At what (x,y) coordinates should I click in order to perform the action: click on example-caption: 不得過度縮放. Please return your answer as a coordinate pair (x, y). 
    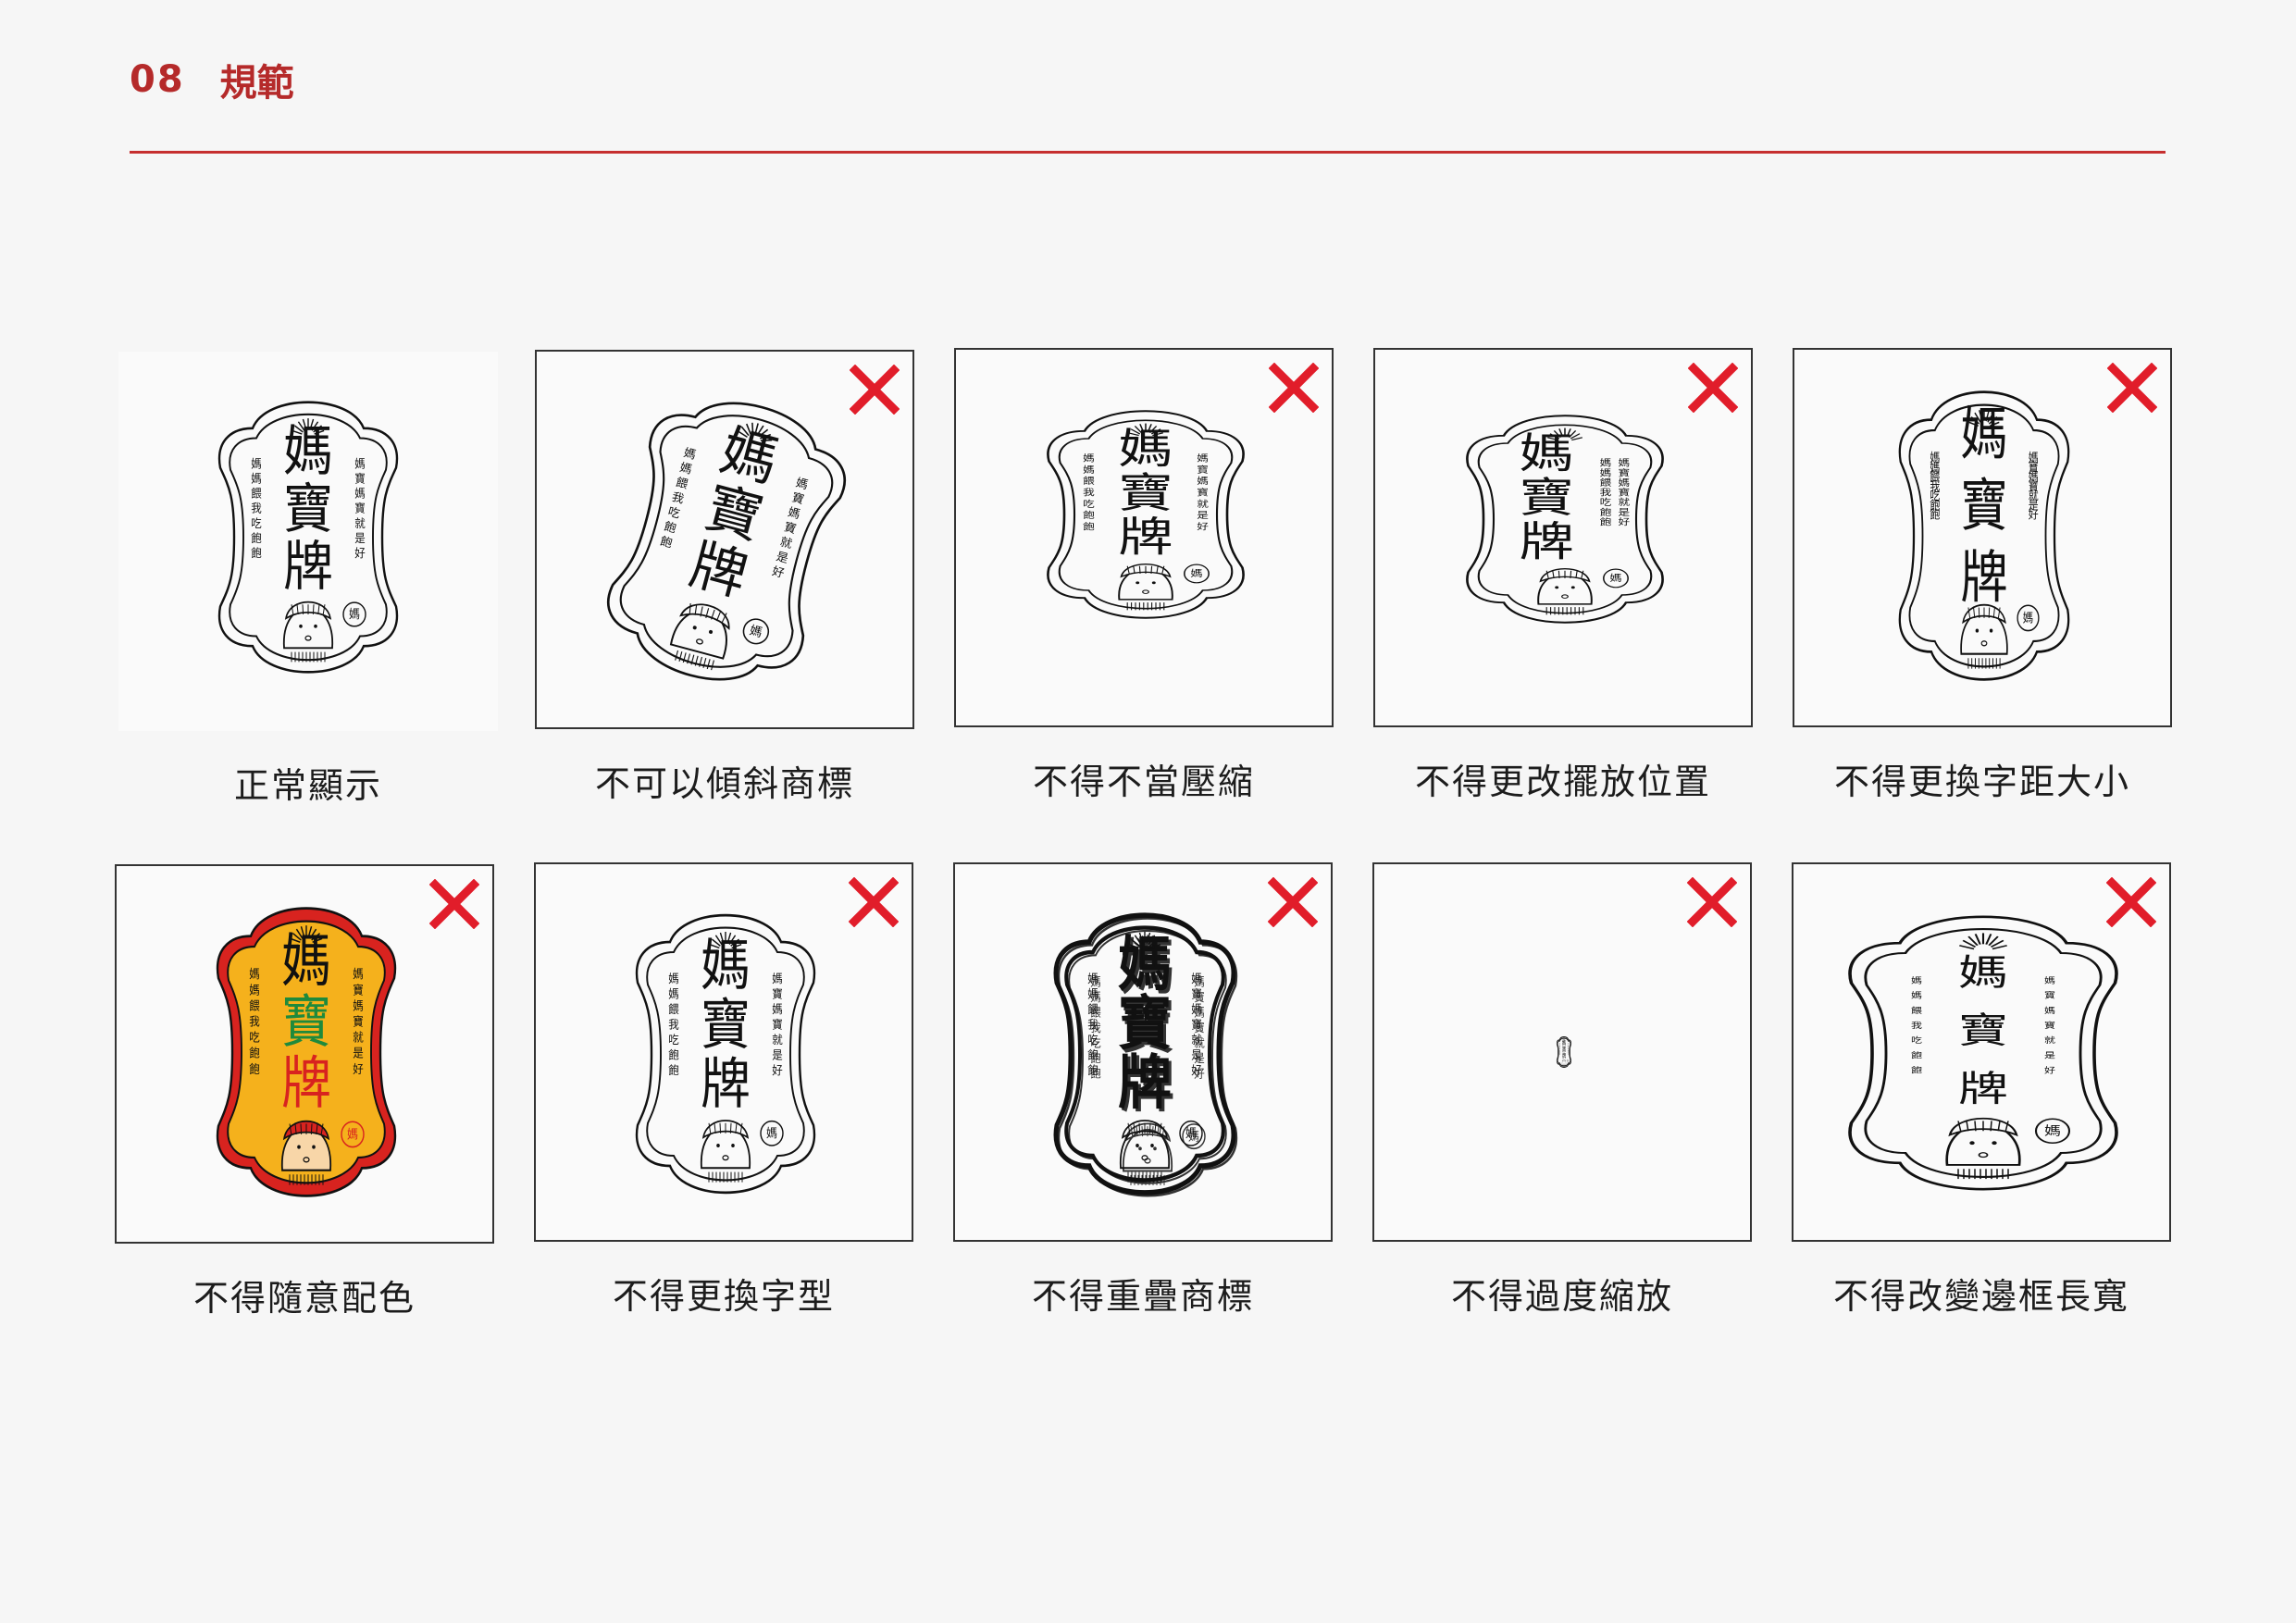
    Looking at the image, I should click on (1562, 1296).